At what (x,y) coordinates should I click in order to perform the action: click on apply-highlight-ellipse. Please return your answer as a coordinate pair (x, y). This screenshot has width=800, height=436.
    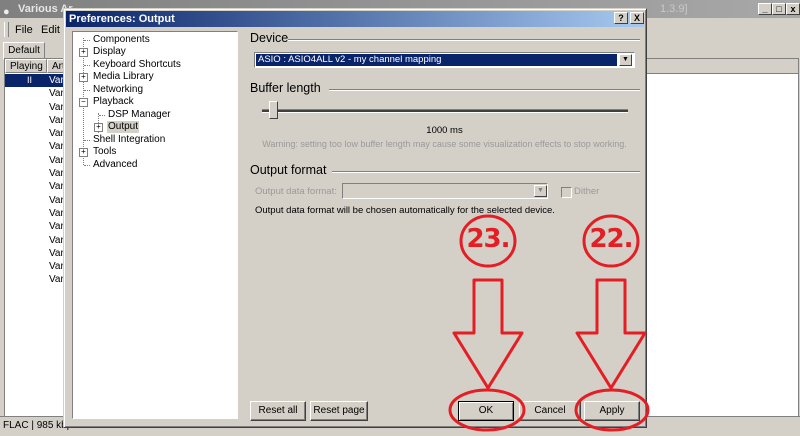
    Looking at the image, I should click on (612, 410).